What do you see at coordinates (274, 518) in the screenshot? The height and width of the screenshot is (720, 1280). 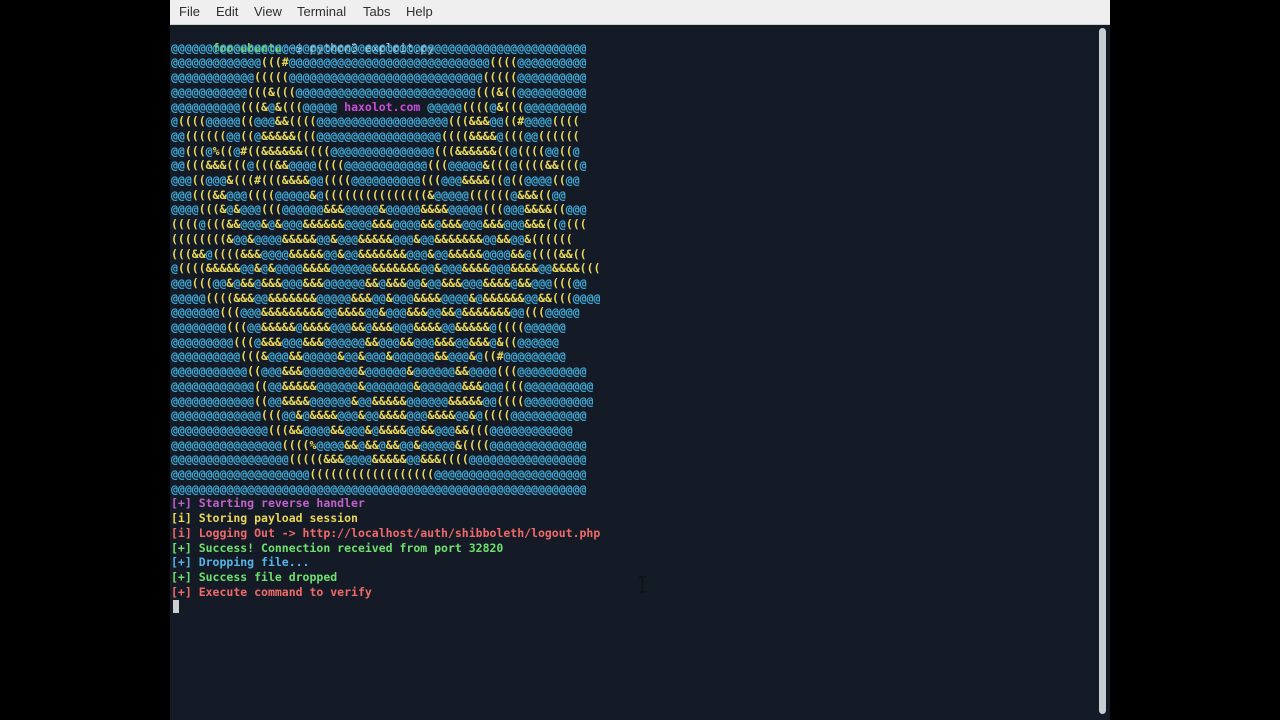 I see `output-text: Storing payload session` at bounding box center [274, 518].